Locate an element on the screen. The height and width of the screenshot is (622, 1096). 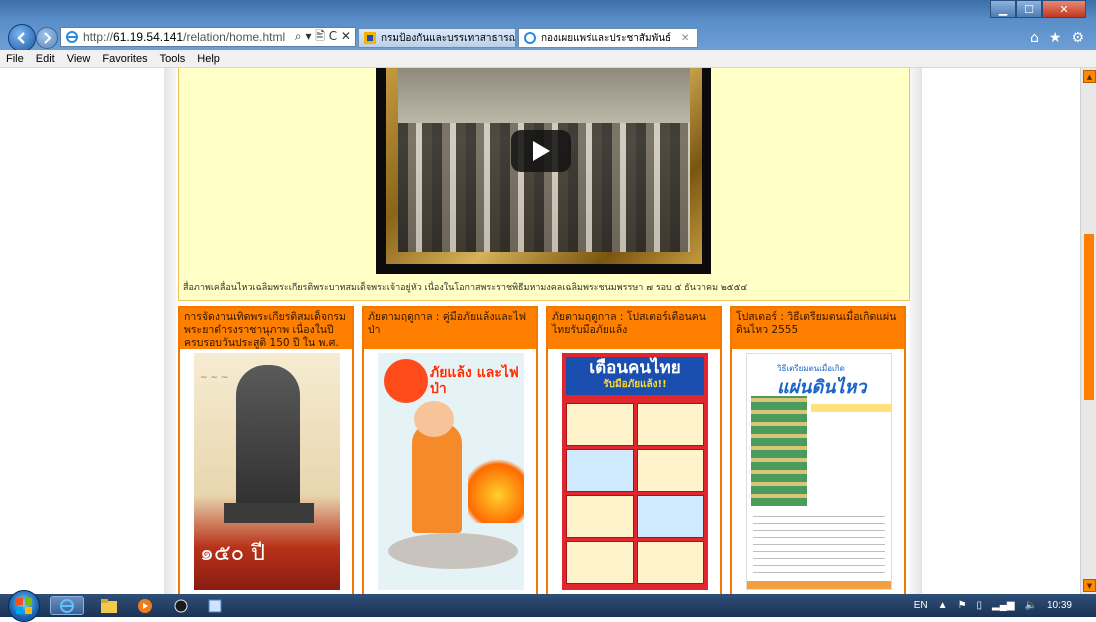
card-poster: เตือนคนไทย รับมือภัยแล้ง!! is located at coordinates (635, 471).